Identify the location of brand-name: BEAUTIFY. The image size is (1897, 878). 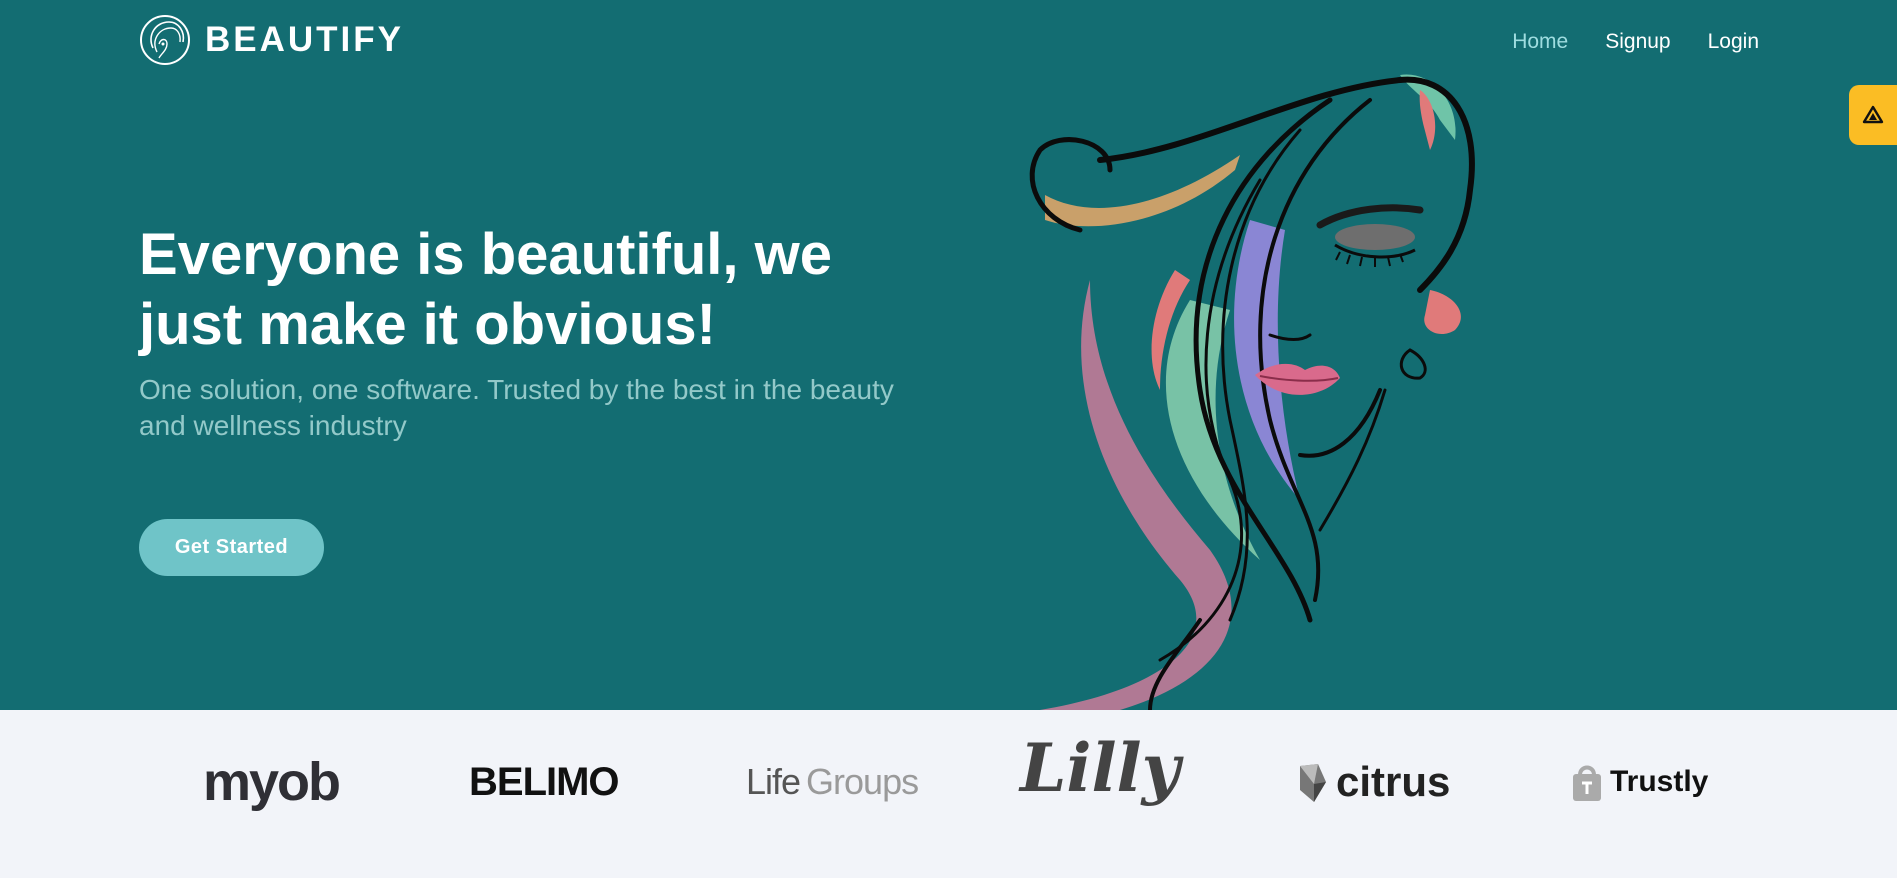
(304, 39).